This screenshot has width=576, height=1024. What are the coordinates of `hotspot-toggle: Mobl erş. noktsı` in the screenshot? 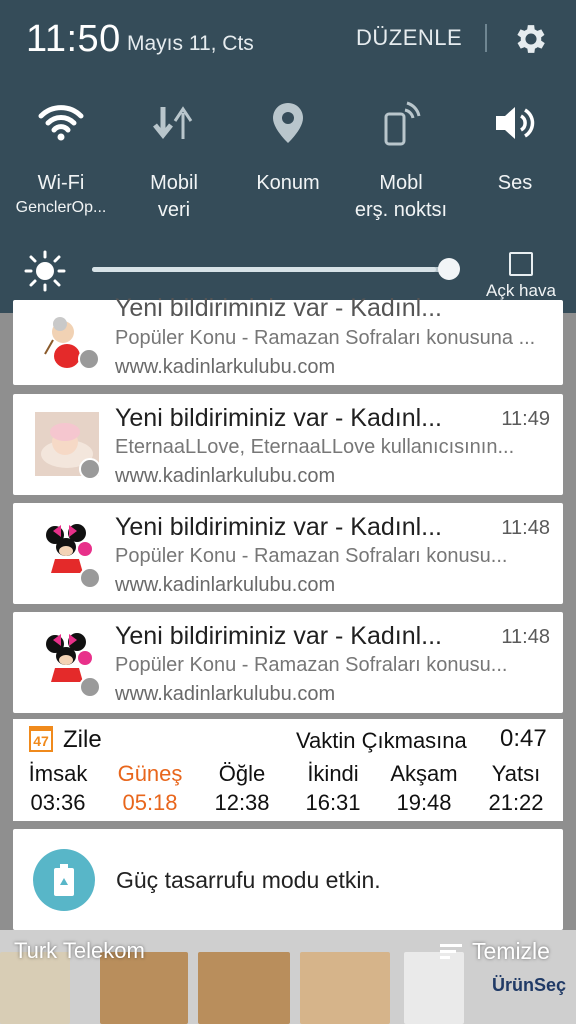 It's located at (401, 160).